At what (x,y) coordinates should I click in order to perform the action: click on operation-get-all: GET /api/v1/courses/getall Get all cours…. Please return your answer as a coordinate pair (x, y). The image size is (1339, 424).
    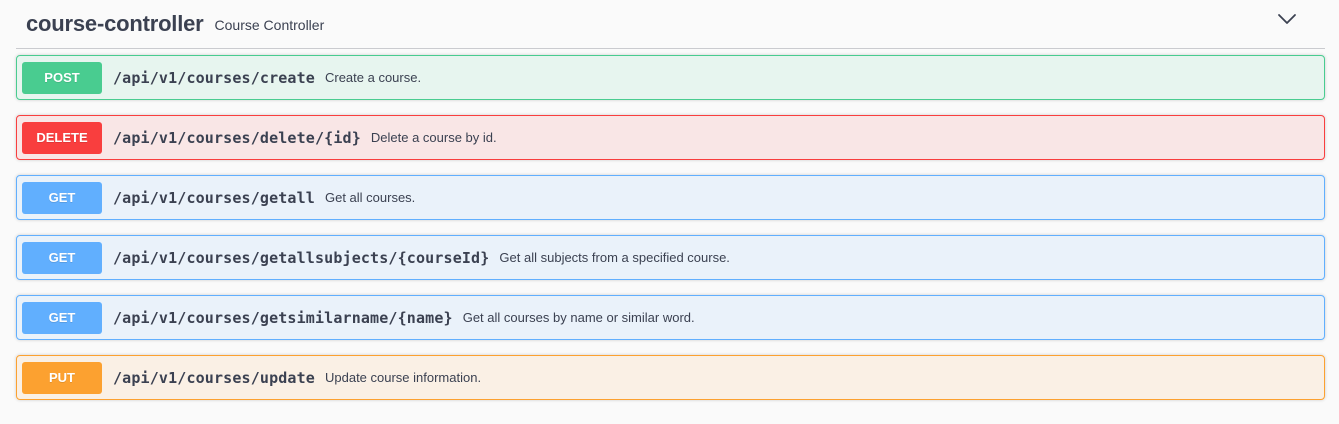
    Looking at the image, I should click on (670, 197).